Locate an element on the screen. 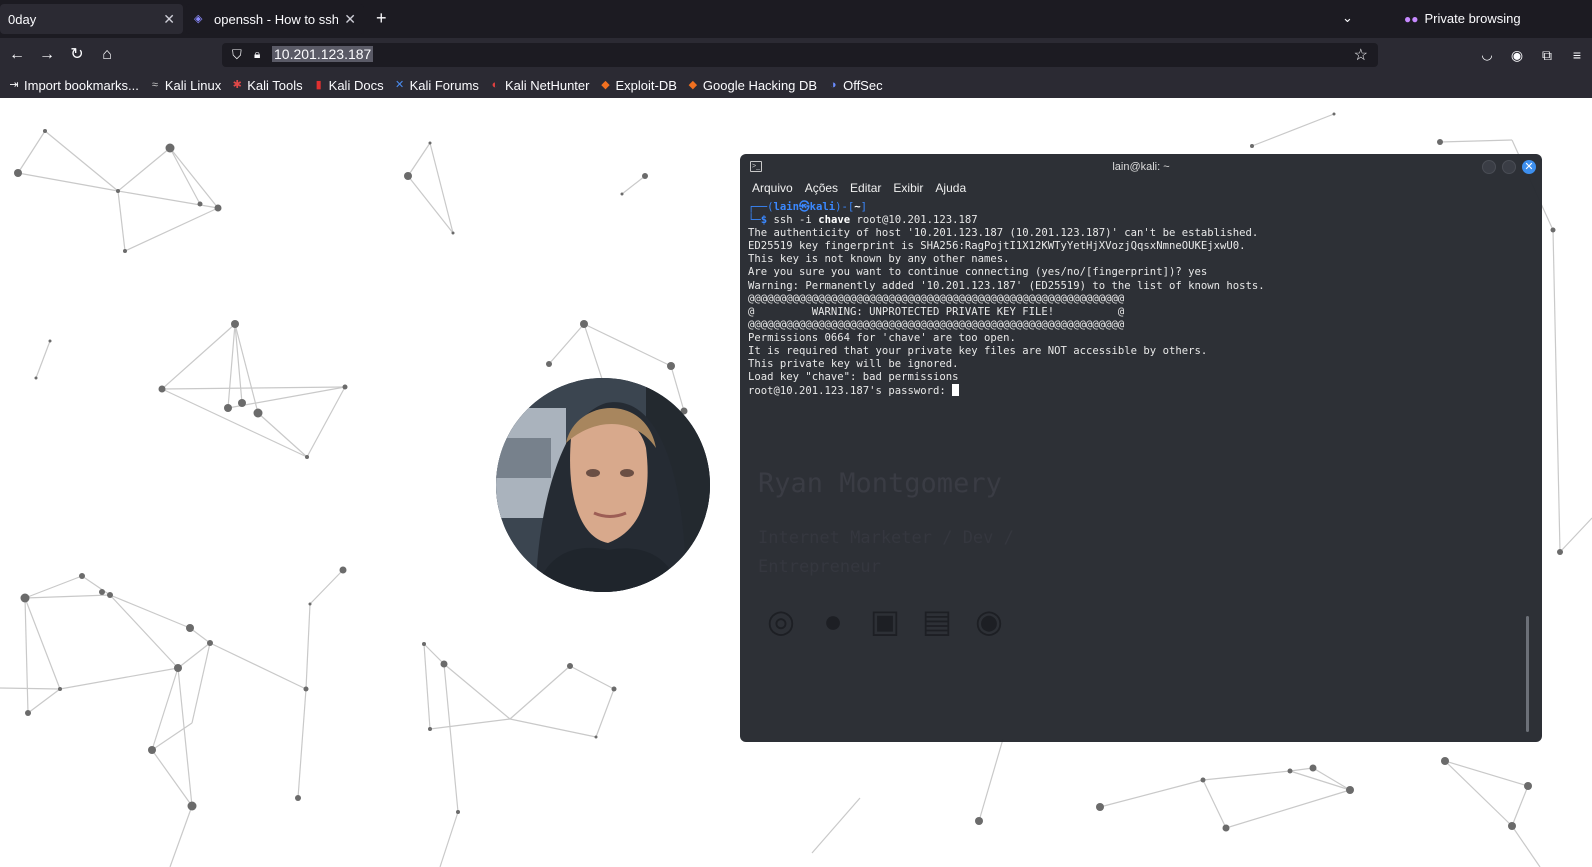 Image resolution: width=1592 pixels, height=867 pixels. tab-title: 0day is located at coordinates (22, 19).